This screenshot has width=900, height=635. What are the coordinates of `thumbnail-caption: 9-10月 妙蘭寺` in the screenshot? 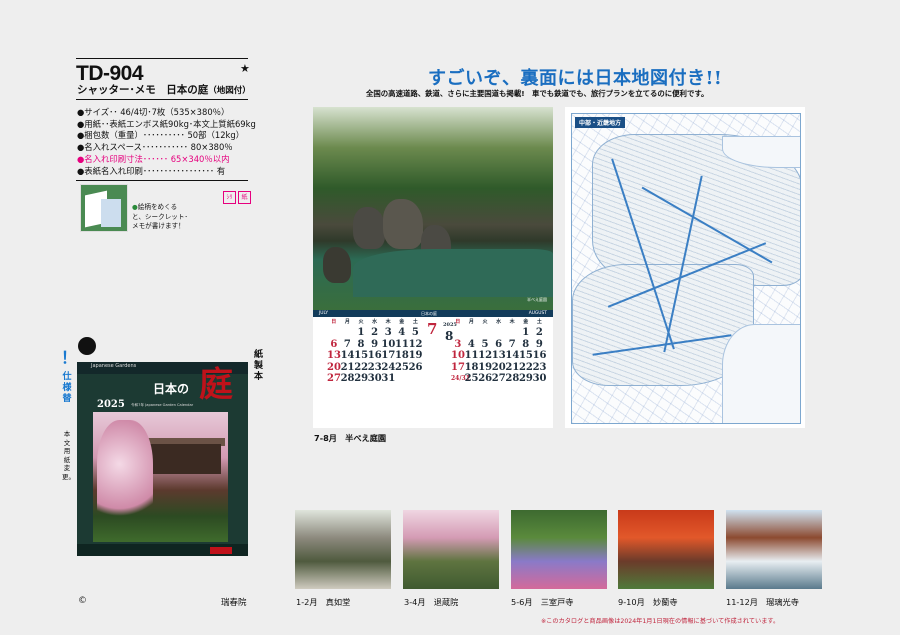 It's located at (648, 602).